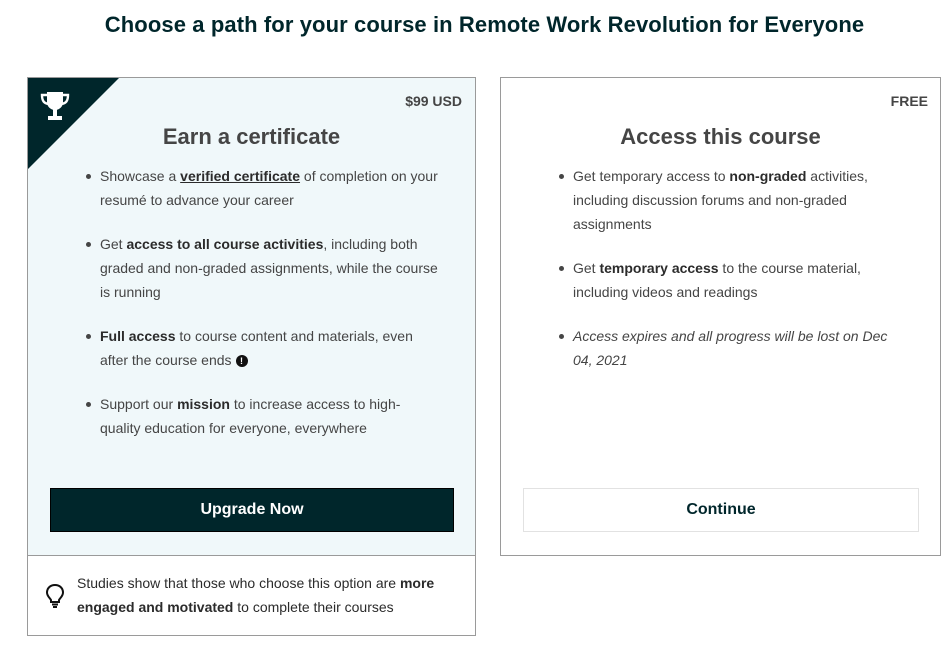 This screenshot has width=949, height=659. I want to click on card-title: Access this course, so click(720, 136).